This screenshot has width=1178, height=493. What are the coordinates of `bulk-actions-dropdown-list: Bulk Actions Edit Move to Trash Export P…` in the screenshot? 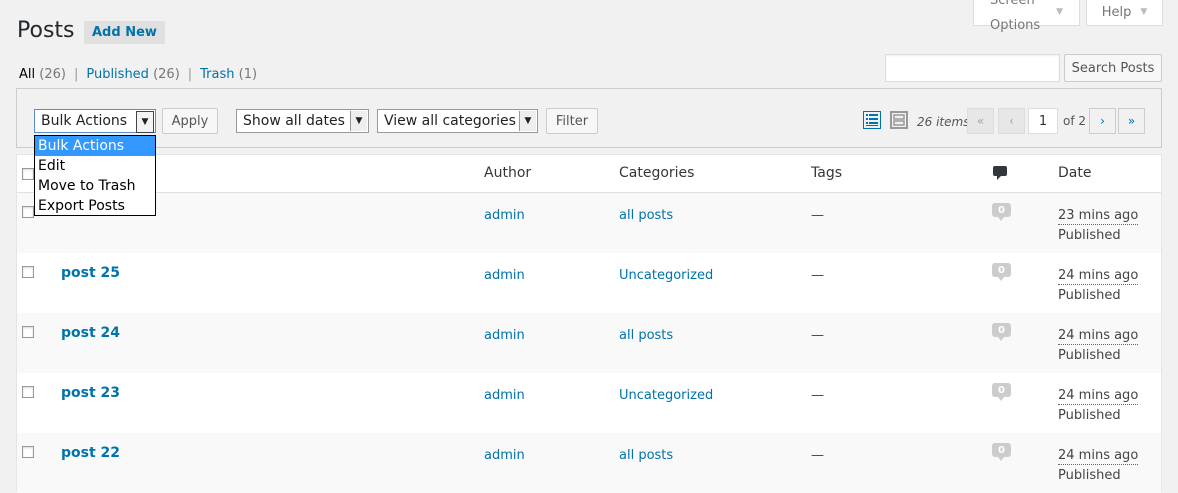 It's located at (95, 175).